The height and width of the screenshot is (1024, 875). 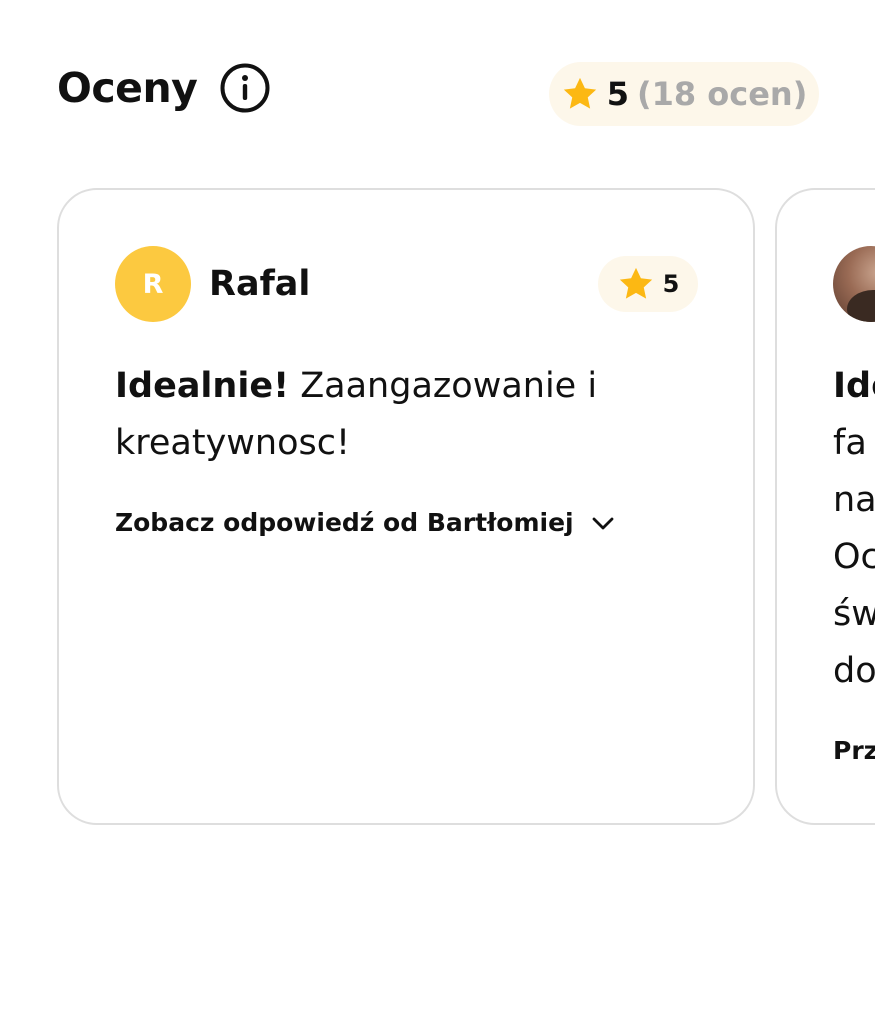 What do you see at coordinates (202, 386) in the screenshot?
I see `review-headline: Idealnie!` at bounding box center [202, 386].